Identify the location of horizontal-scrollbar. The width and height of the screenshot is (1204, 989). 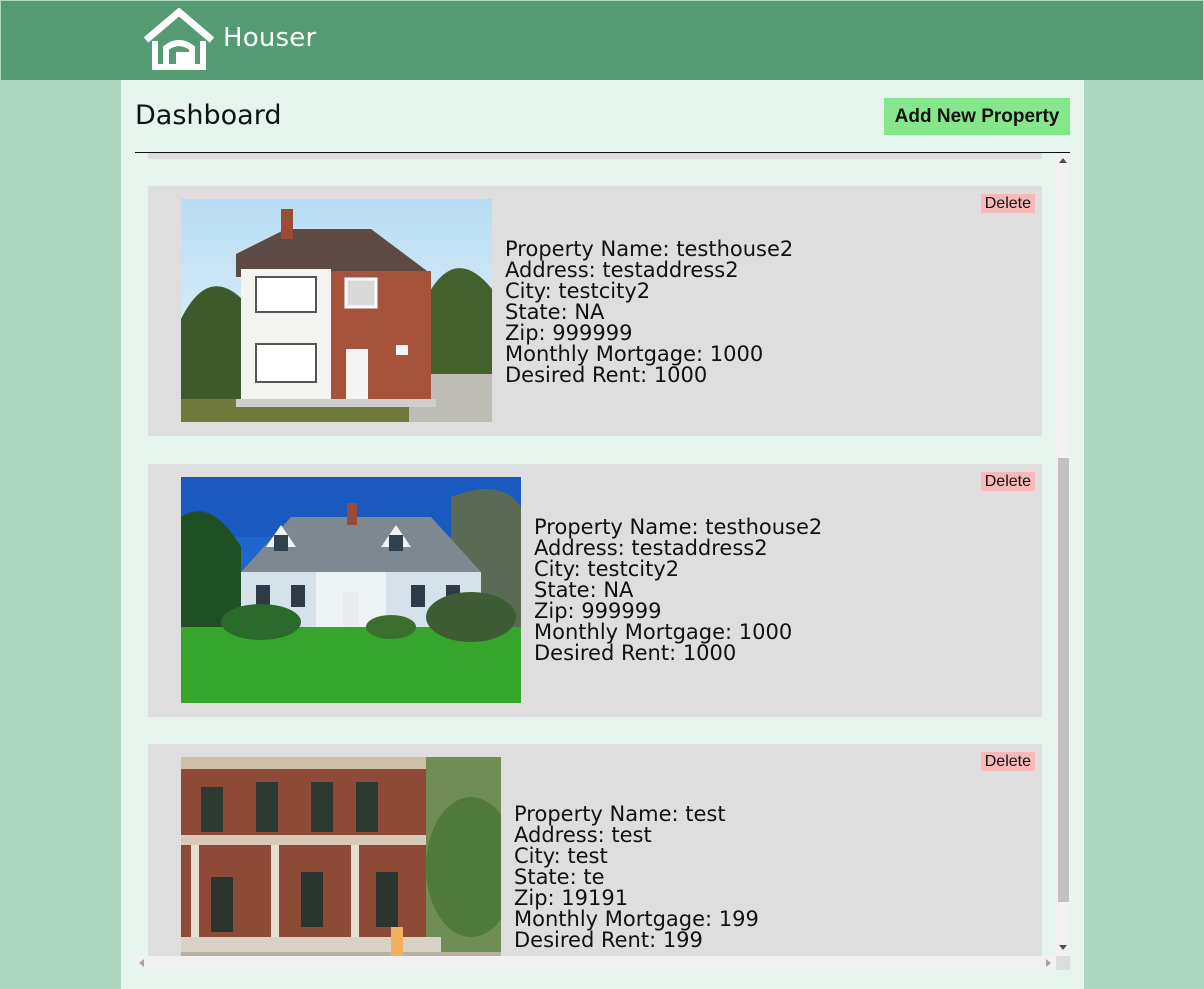
(595, 963).